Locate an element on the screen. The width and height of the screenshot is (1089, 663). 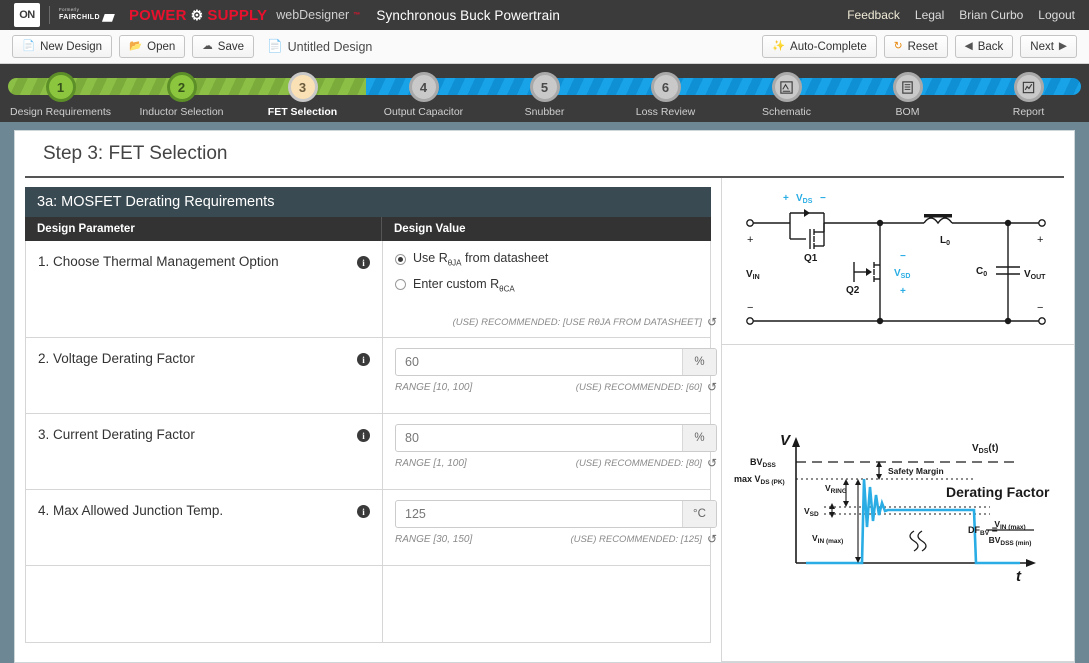
navigation-toolbar: ✨ Auto-Complete ↻ Reset ◀ Back Next ▶ is located at coordinates (919, 46).